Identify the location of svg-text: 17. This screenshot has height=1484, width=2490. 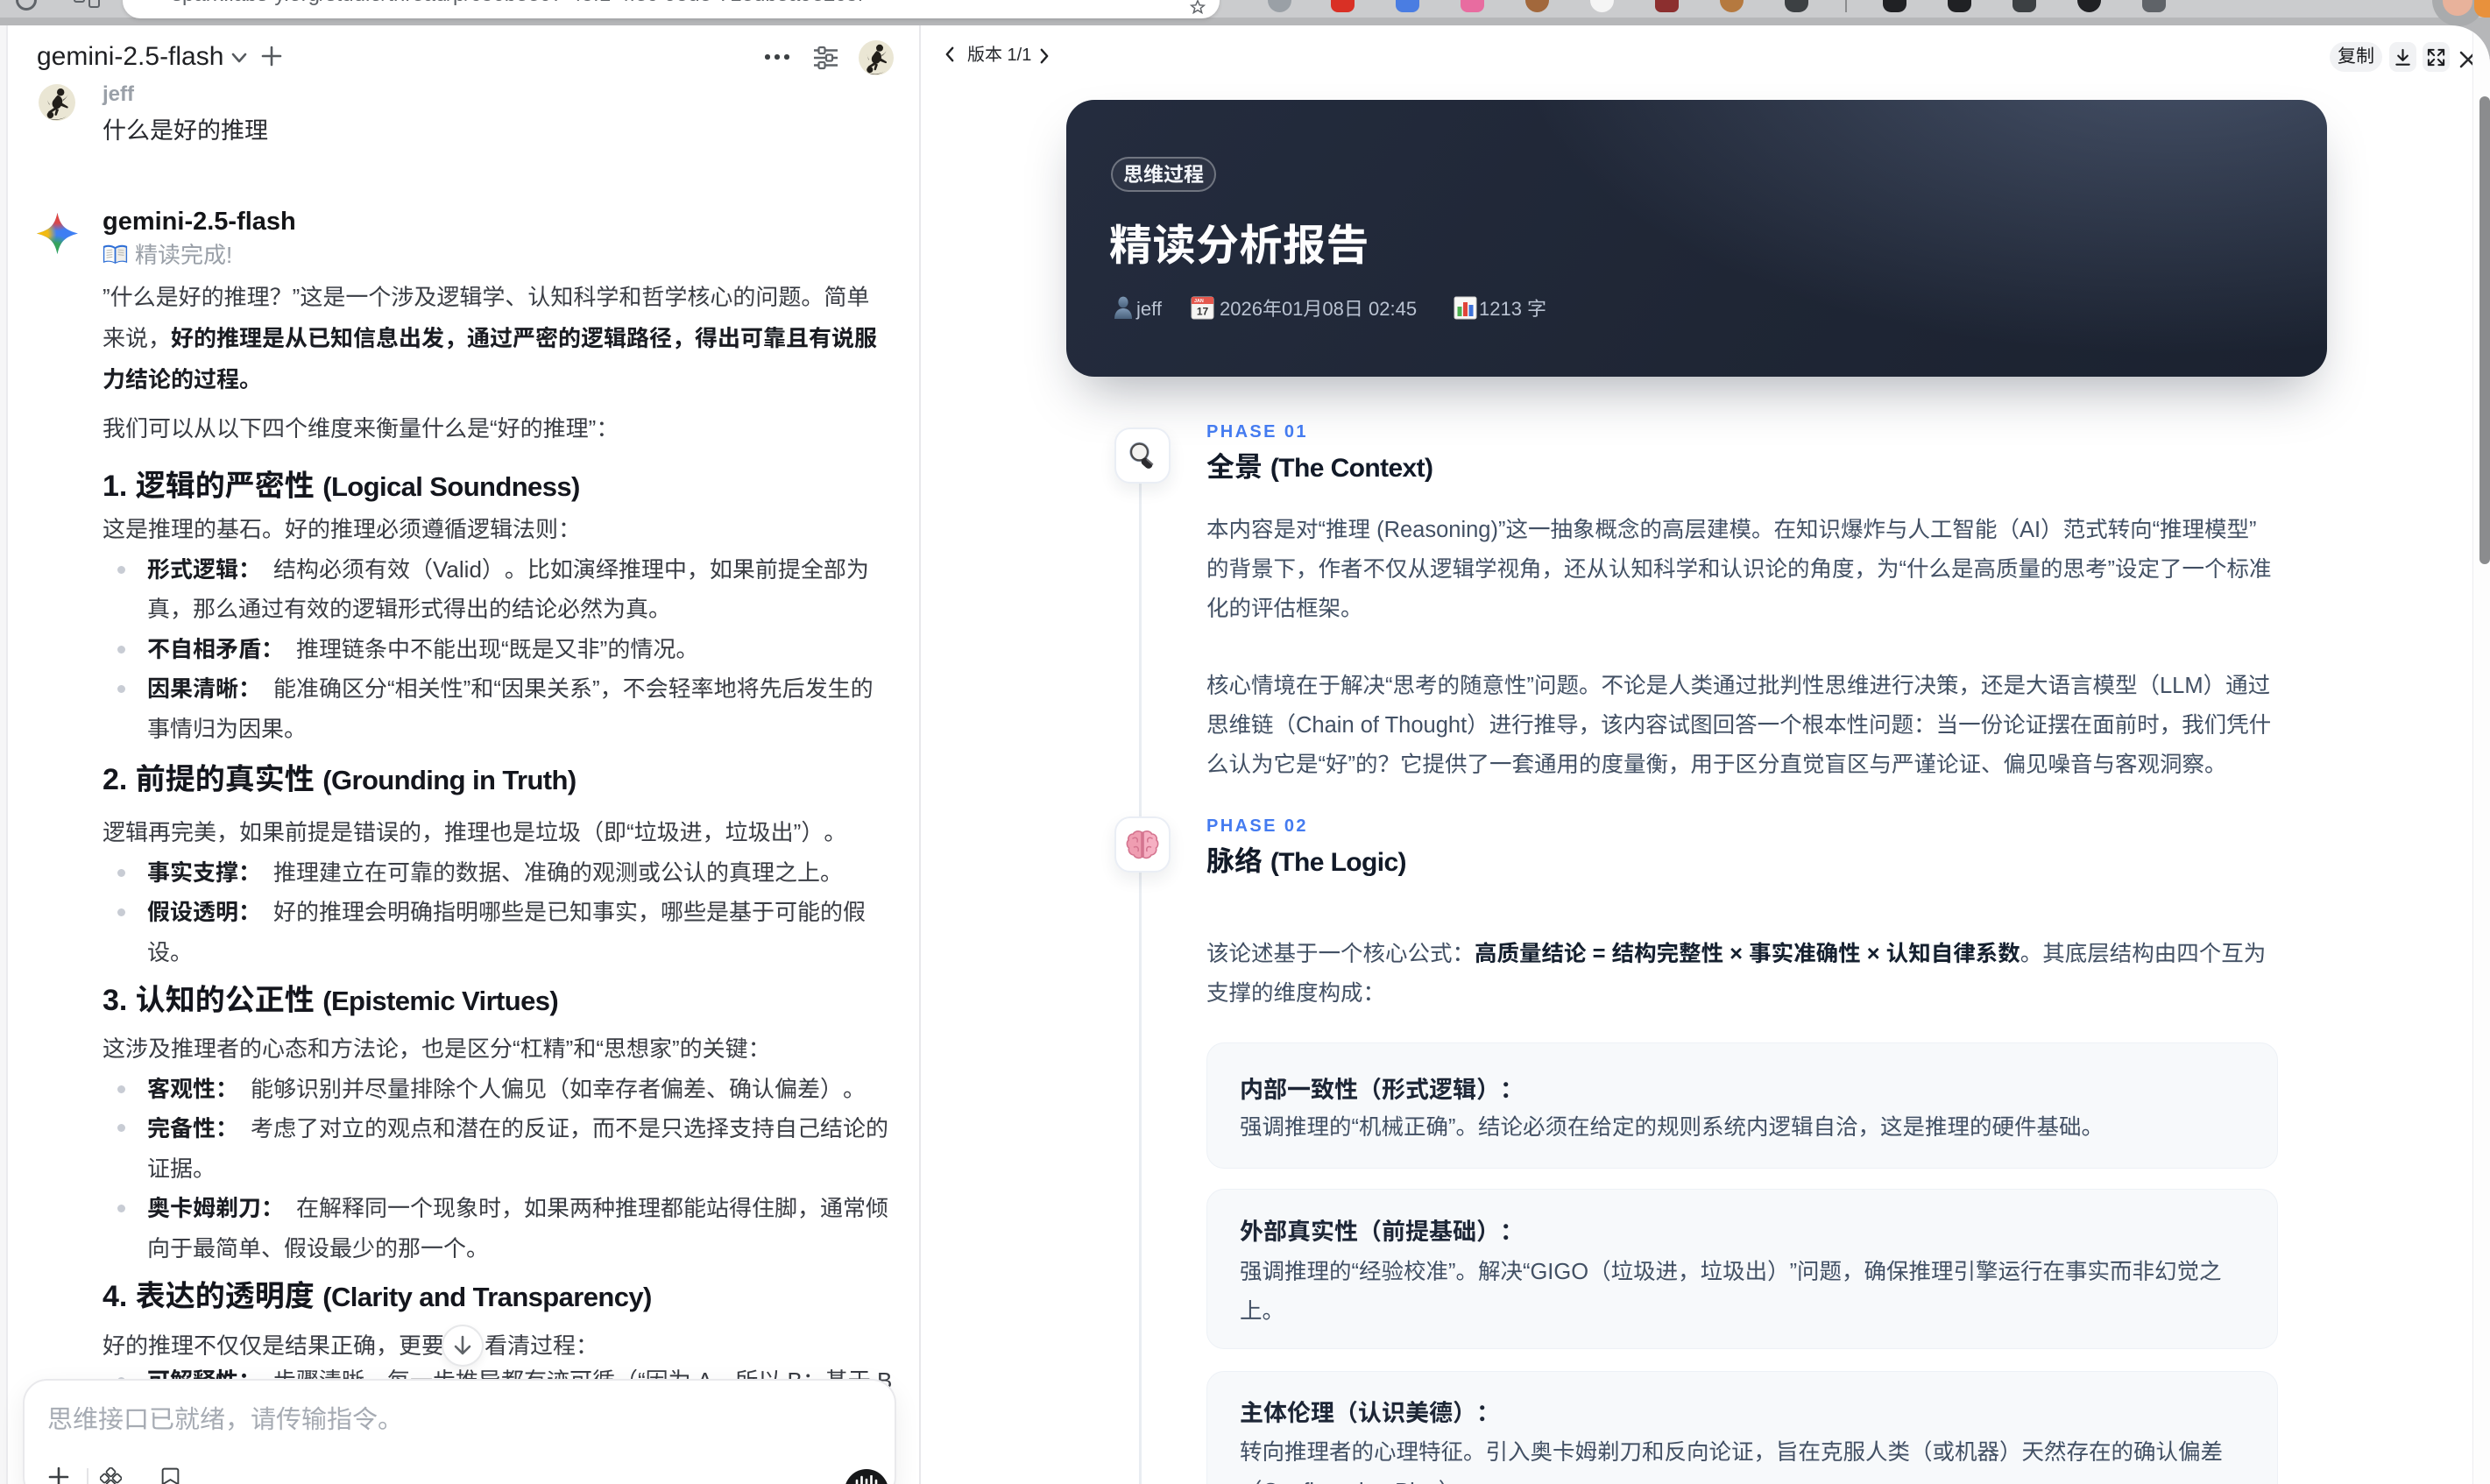
(1203, 312).